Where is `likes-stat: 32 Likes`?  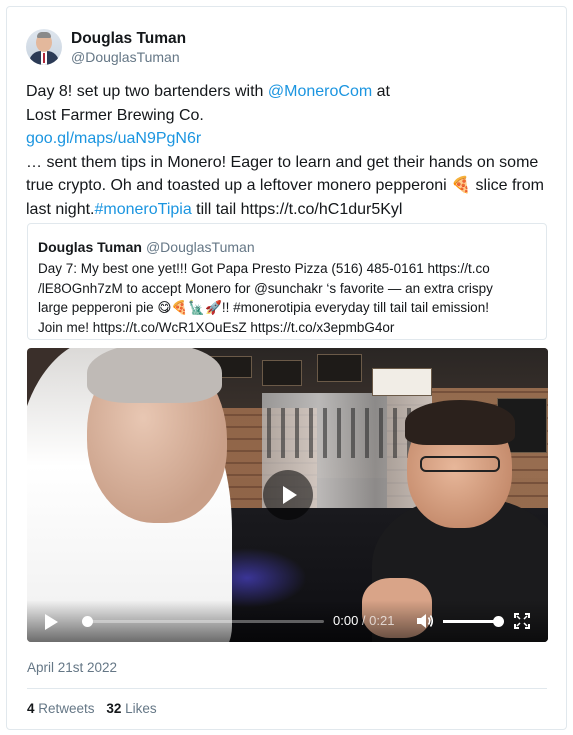
likes-stat: 32 Likes is located at coordinates (131, 708).